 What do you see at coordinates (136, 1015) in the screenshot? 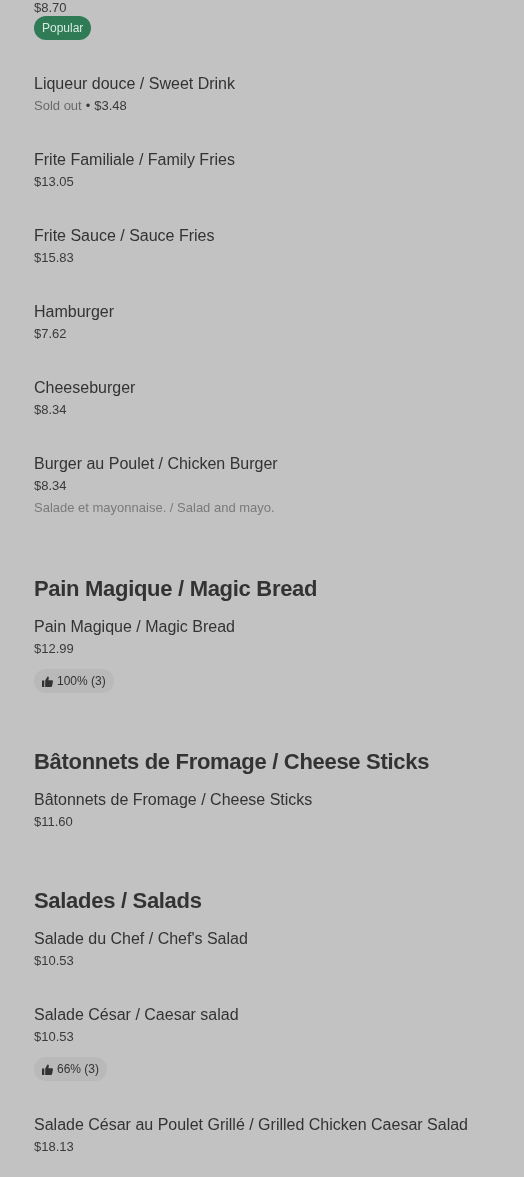
I see `item-name: Salade César / Caesar salad` at bounding box center [136, 1015].